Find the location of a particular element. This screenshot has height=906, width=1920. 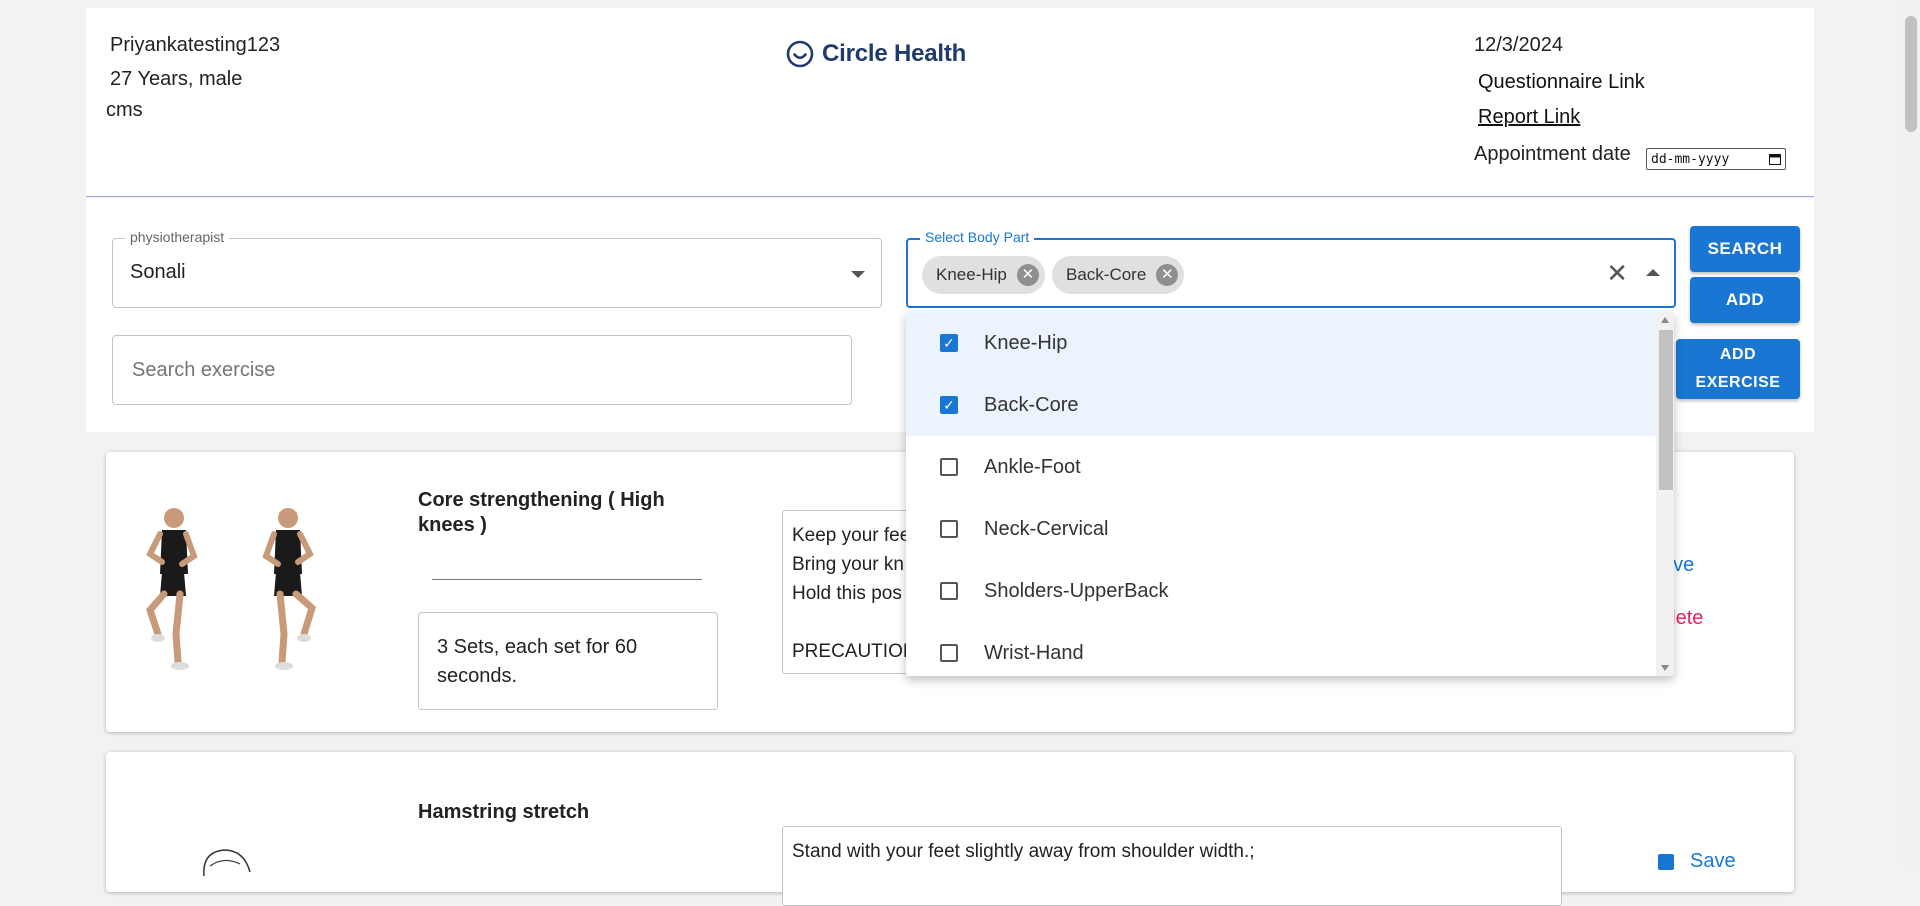

appointment-date-placeholder: dd-mm-yyyy is located at coordinates (1690, 159).